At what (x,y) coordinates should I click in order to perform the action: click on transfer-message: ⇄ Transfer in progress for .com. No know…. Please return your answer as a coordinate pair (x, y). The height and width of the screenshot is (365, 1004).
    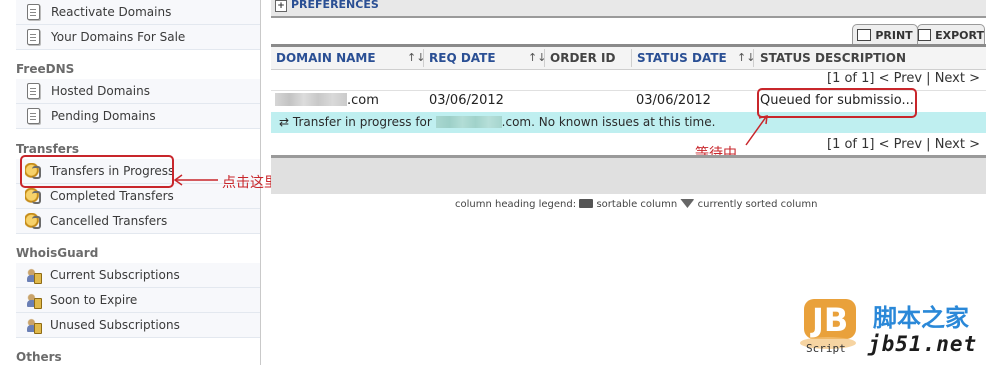
    Looking at the image, I should click on (497, 122).